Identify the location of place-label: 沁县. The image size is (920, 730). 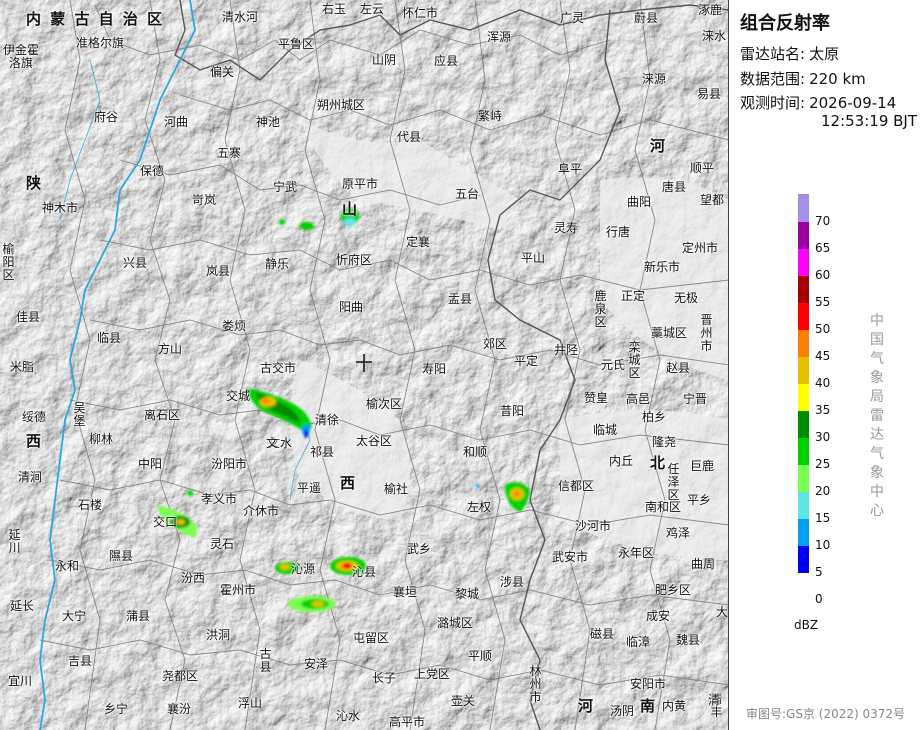
(364, 572).